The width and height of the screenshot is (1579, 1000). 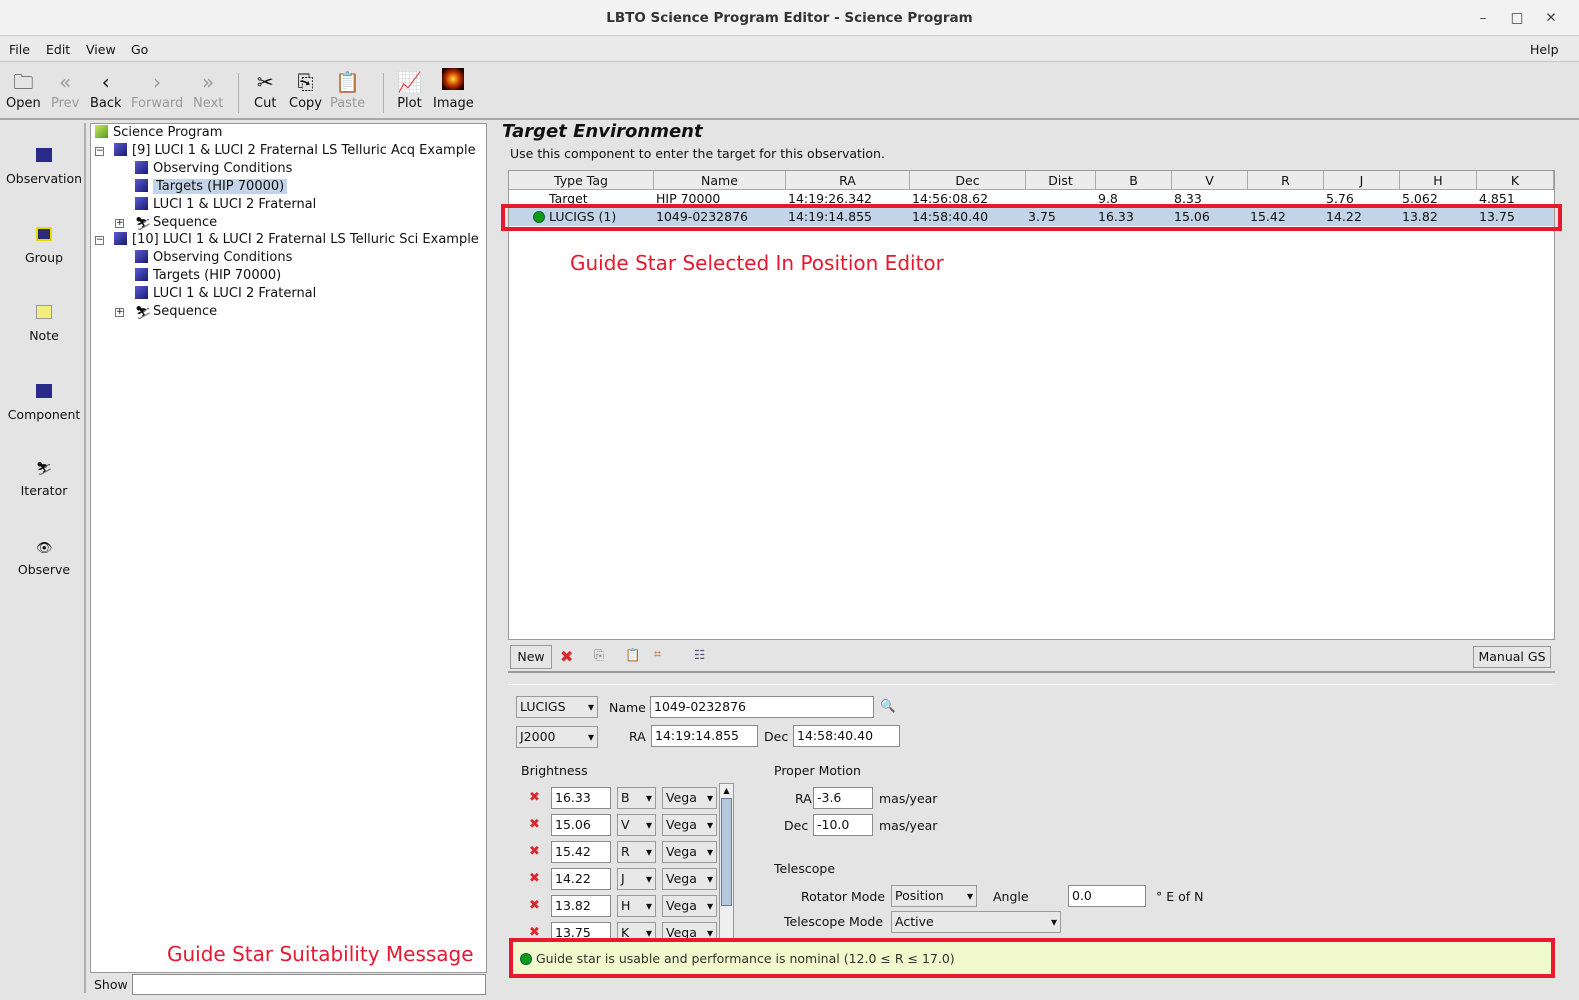 What do you see at coordinates (19, 49) in the screenshot?
I see `menu-file: File` at bounding box center [19, 49].